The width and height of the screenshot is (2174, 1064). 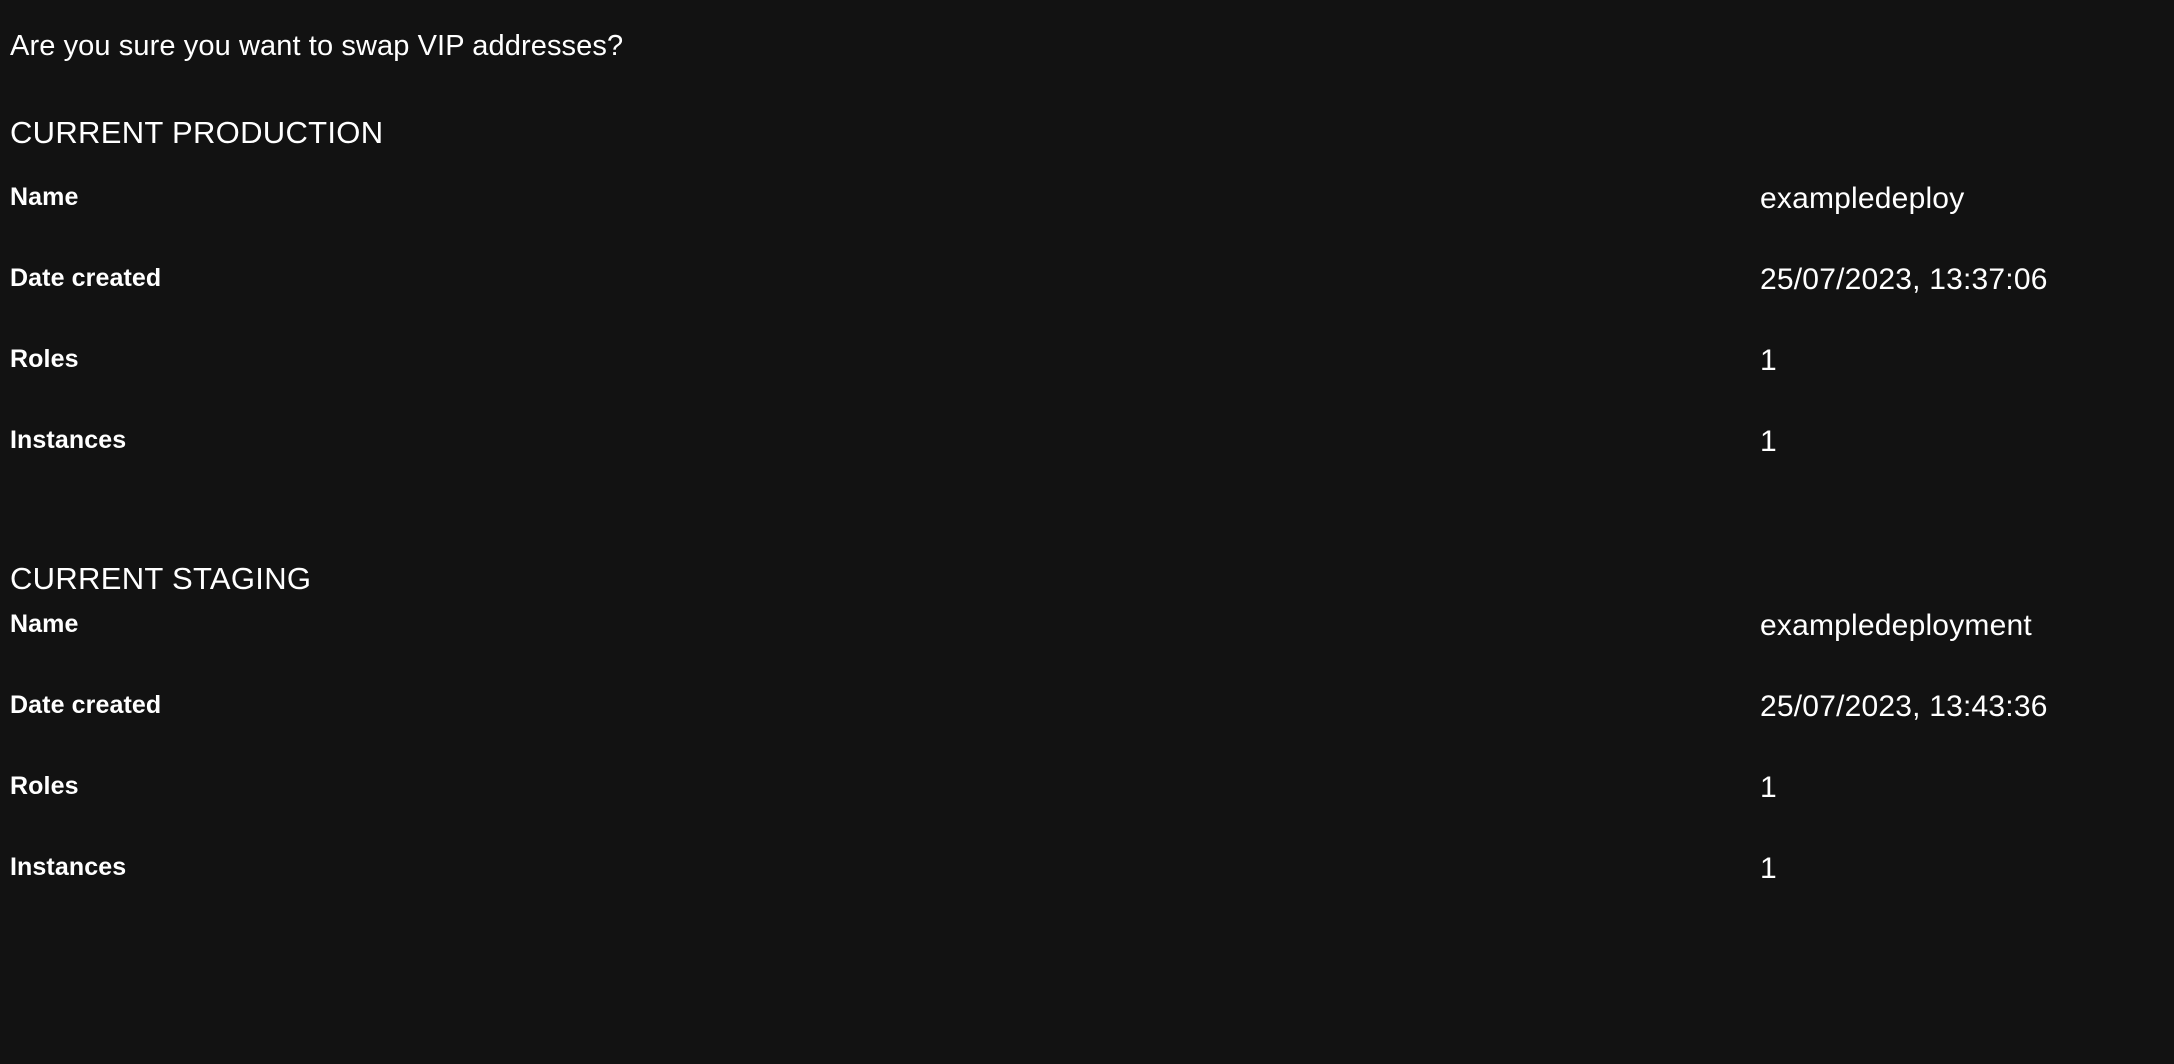 What do you see at coordinates (161, 578) in the screenshot?
I see `section-title-current-staging: CURRENT STAGING` at bounding box center [161, 578].